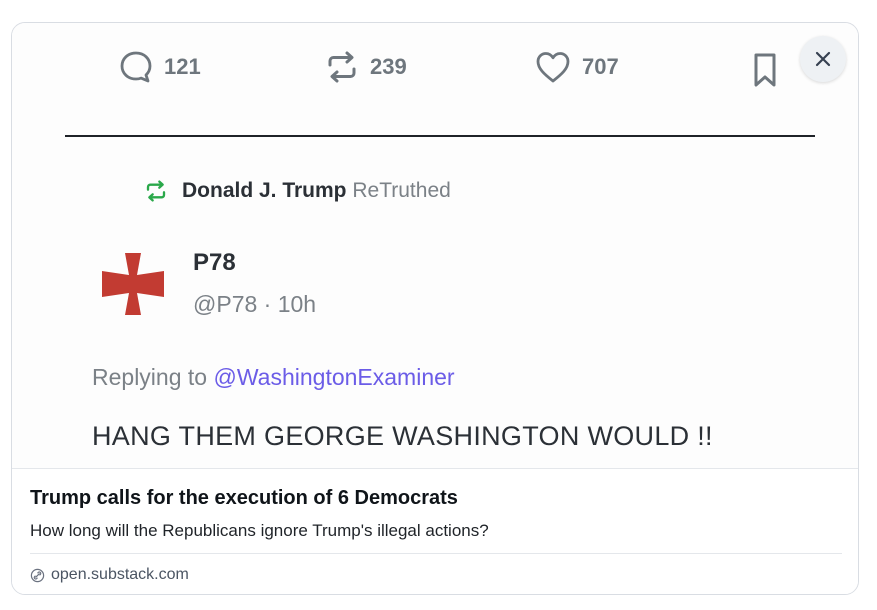 This screenshot has height=610, width=877. Describe the element at coordinates (440, 136) in the screenshot. I see `divider` at that location.